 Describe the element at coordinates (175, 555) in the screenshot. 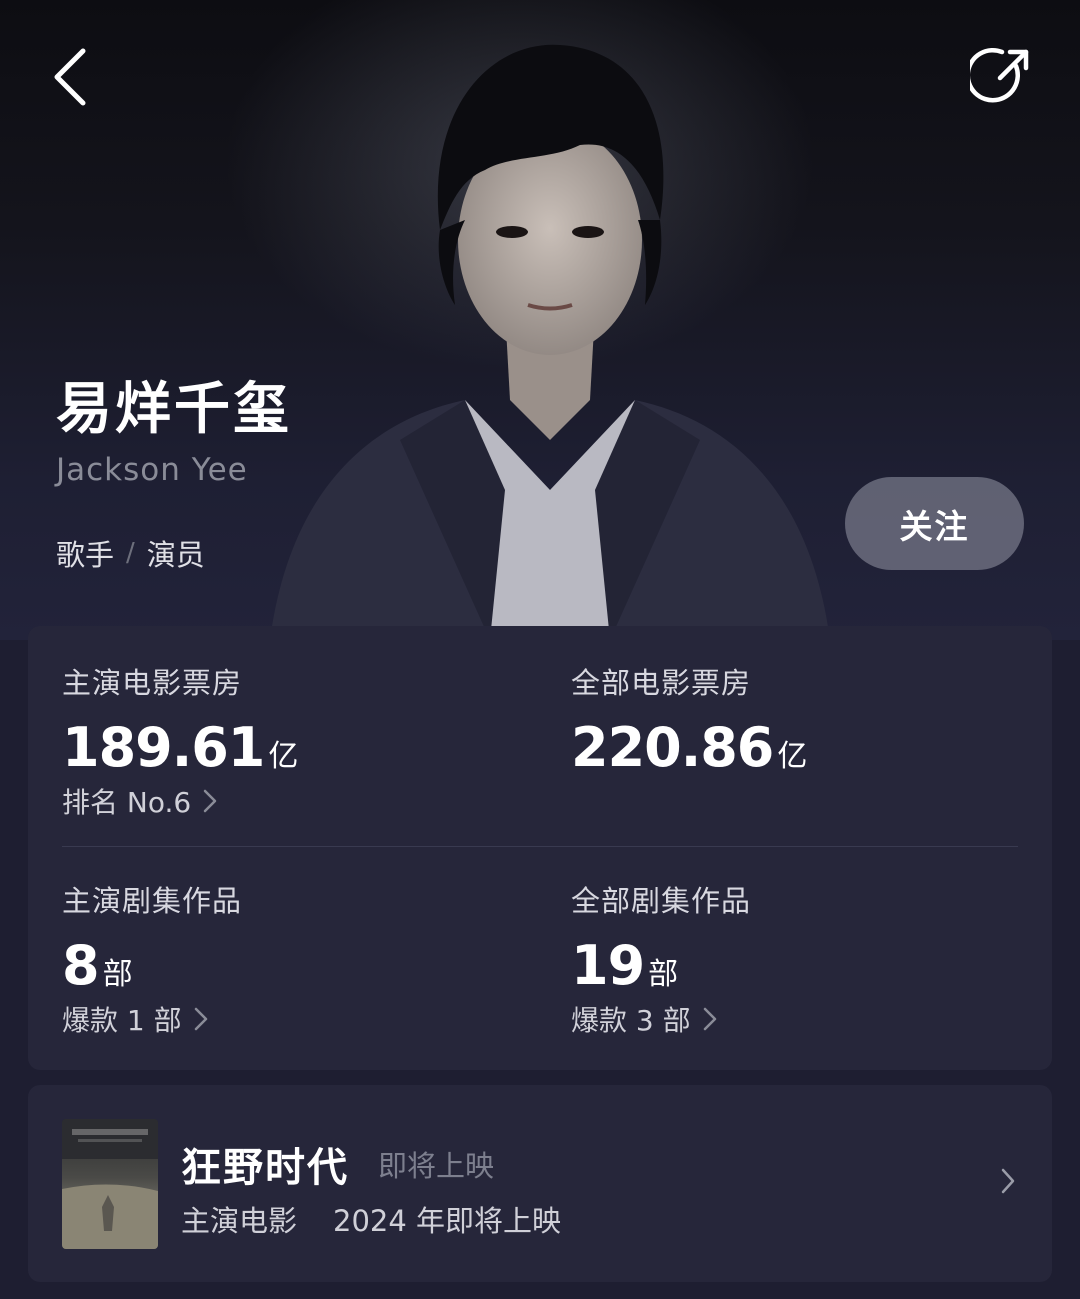

I see `role-actor: 演员` at that location.